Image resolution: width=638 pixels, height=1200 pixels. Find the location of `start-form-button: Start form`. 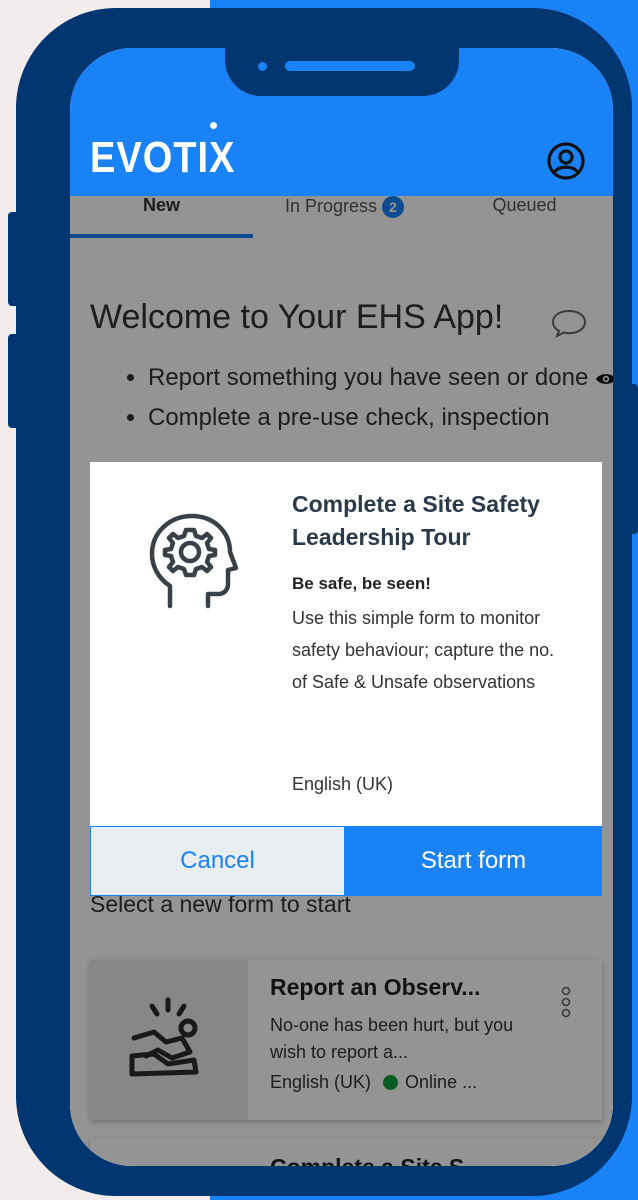

start-form-button: Start form is located at coordinates (473, 861).